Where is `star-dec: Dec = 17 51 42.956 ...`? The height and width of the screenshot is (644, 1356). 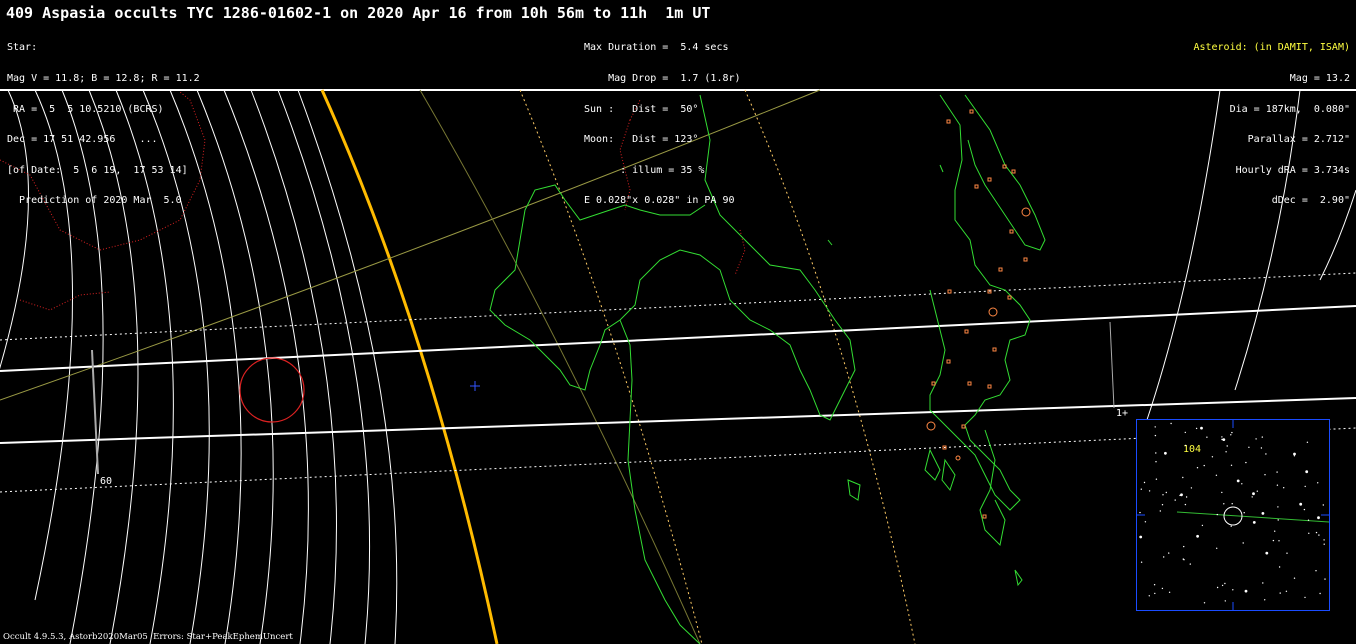
star-dec: Dec = 17 51 42.956 ... is located at coordinates (82, 140).